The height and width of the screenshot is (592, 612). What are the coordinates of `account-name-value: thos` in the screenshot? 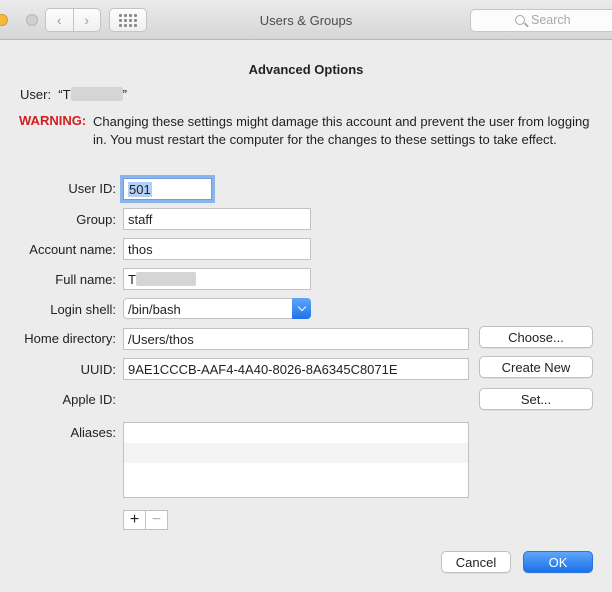 It's located at (140, 249).